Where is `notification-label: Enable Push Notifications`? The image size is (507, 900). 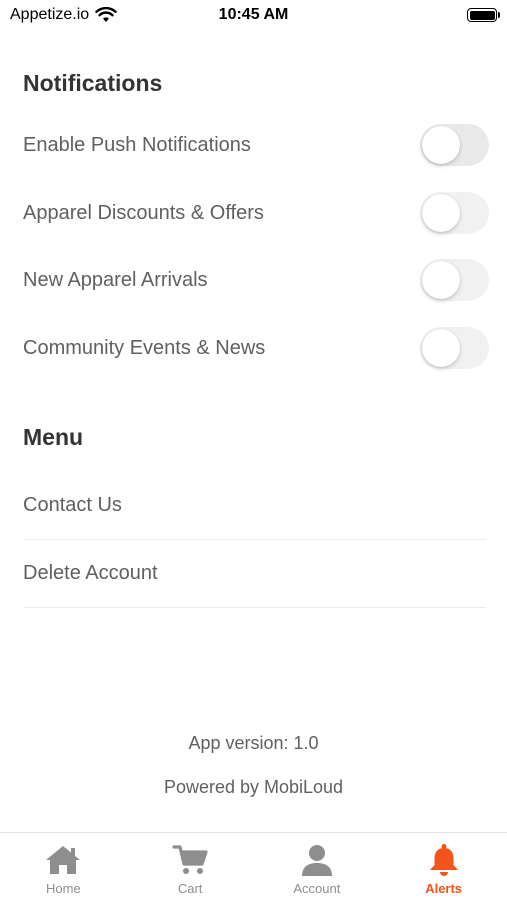 notification-label: Enable Push Notifications is located at coordinates (137, 144).